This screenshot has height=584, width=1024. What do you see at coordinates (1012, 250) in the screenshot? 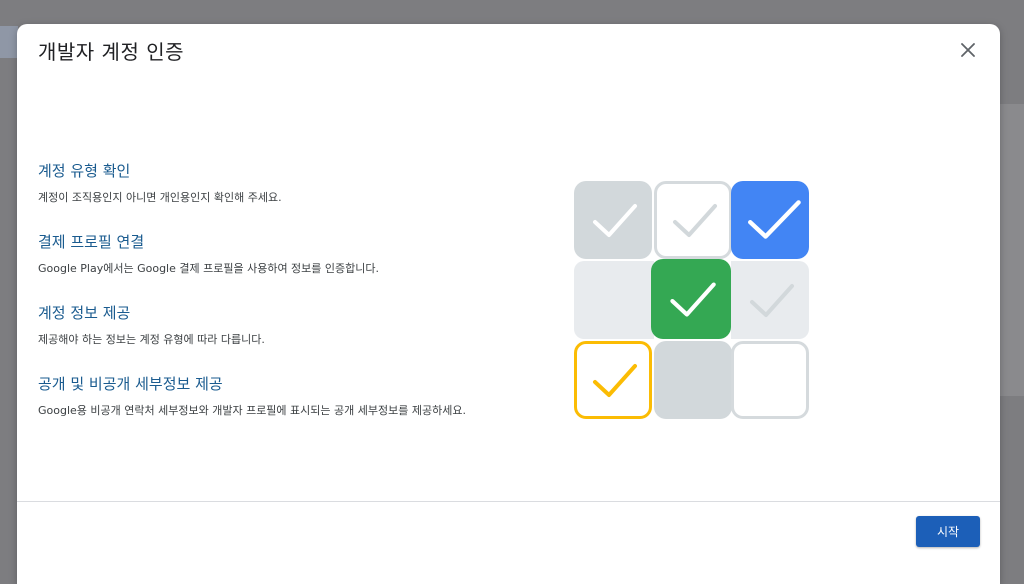
I see `backdrop-panel` at bounding box center [1012, 250].